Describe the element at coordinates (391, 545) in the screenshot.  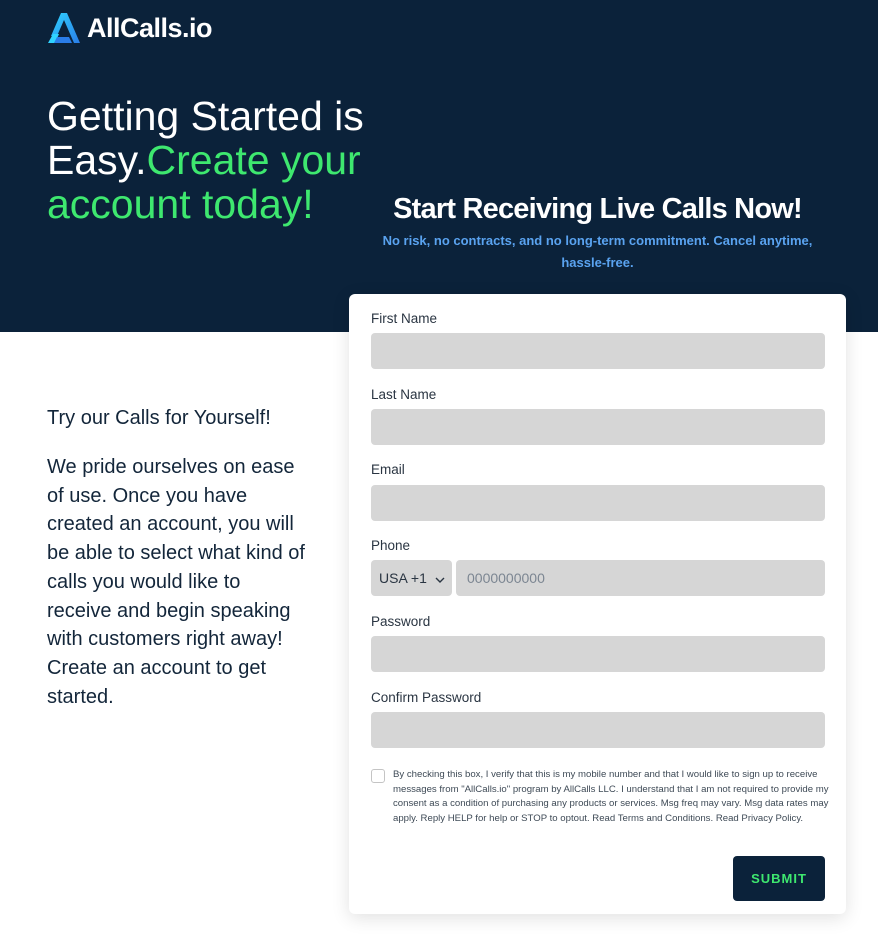
I see `phone-label: Phone` at that location.